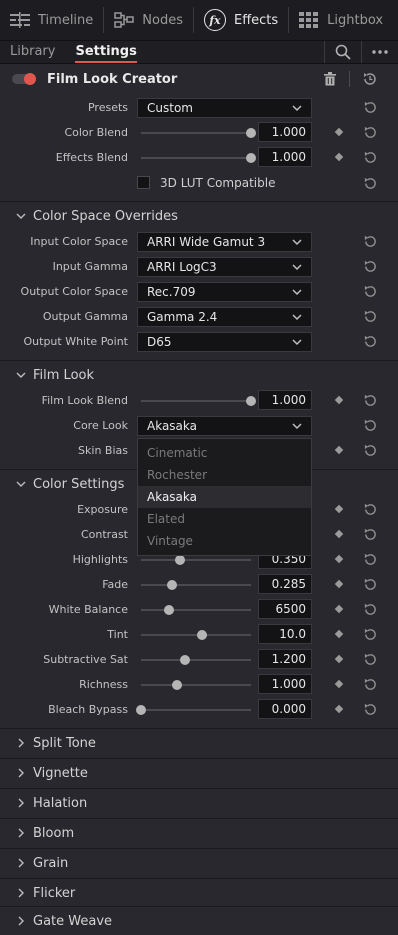 This screenshot has height=935, width=398. Describe the element at coordinates (285, 634) in the screenshot. I see `tint-value: 10.0` at that location.